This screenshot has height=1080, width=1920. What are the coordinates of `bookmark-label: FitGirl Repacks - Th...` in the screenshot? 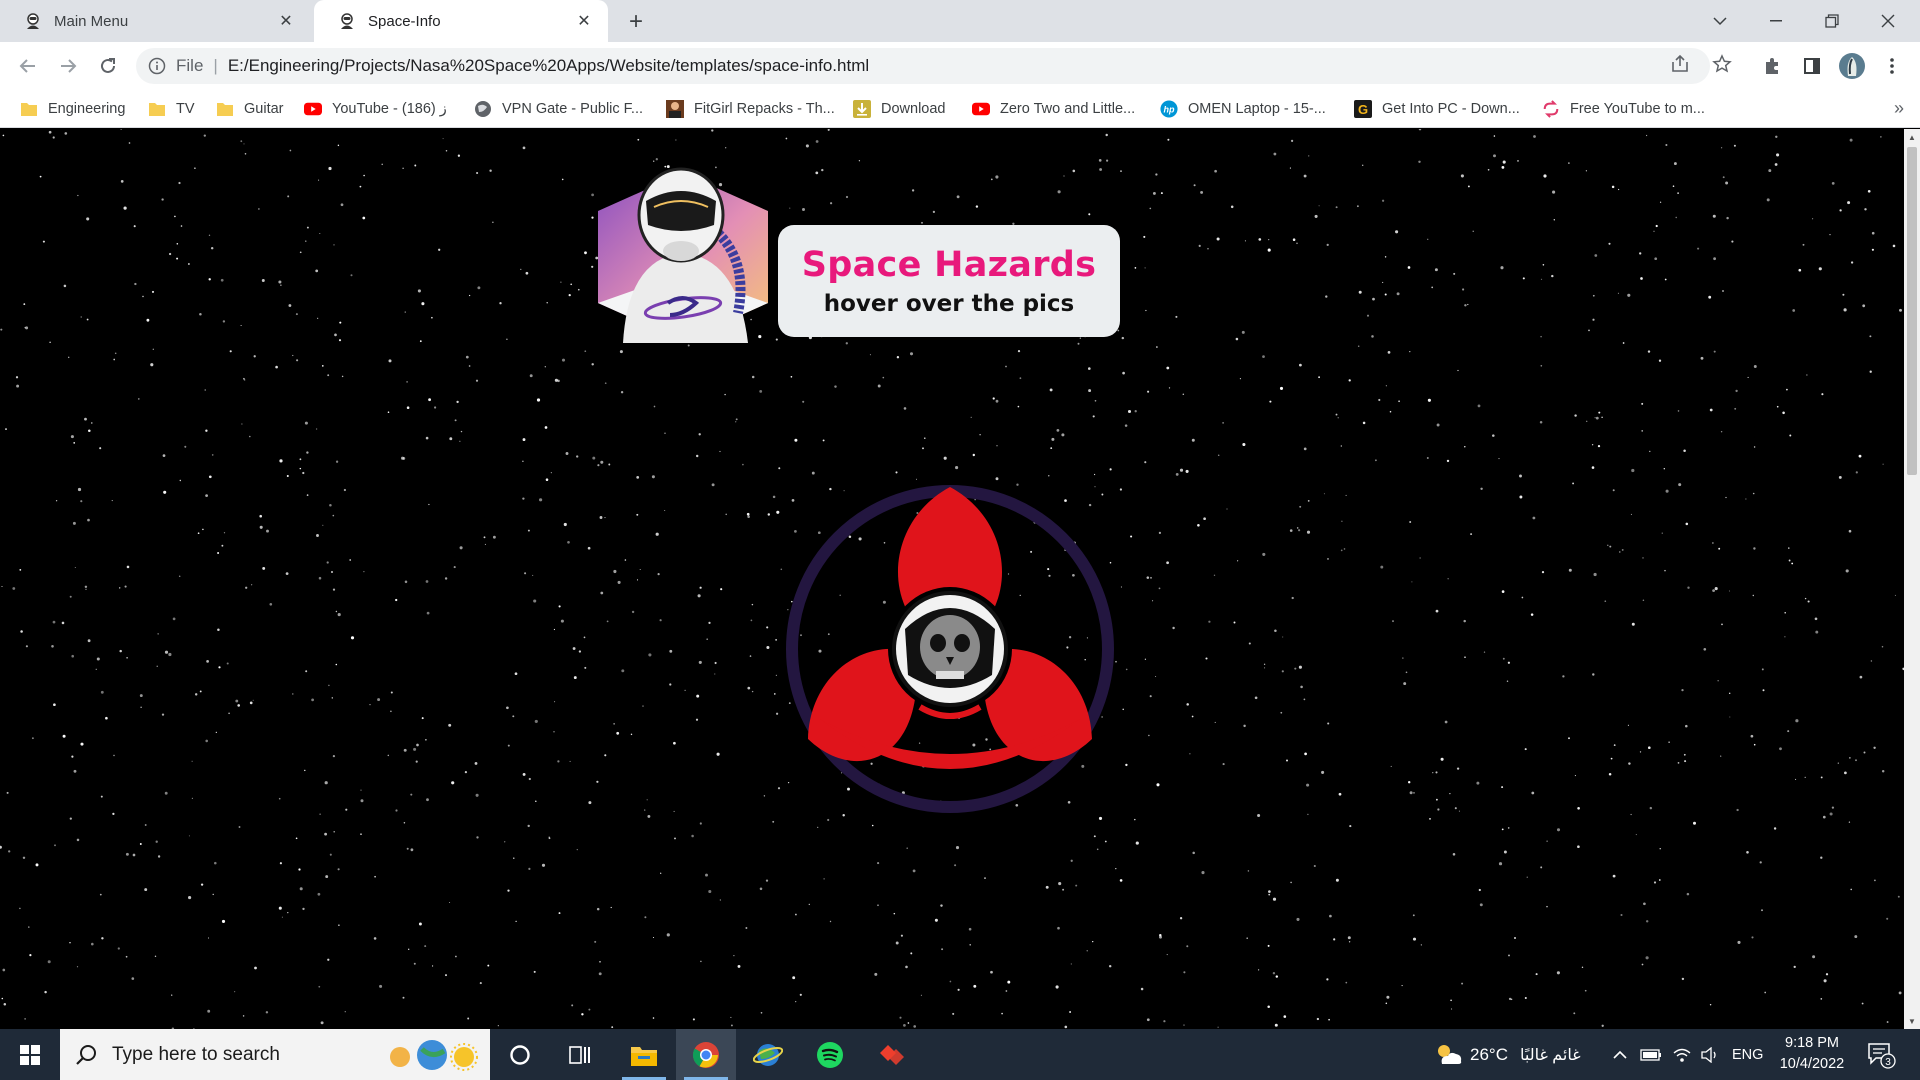 It's located at (764, 109).